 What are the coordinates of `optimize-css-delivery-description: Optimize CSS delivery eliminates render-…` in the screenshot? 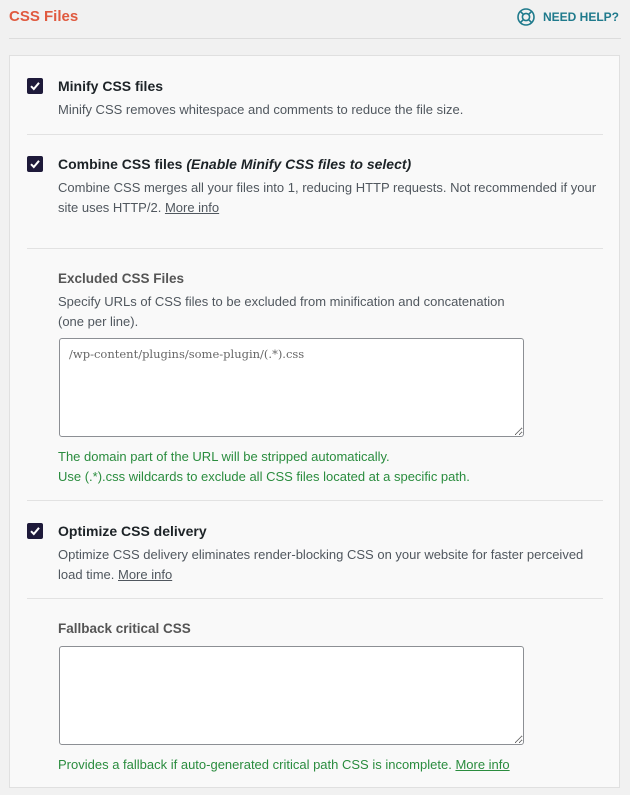 It's located at (320, 565).